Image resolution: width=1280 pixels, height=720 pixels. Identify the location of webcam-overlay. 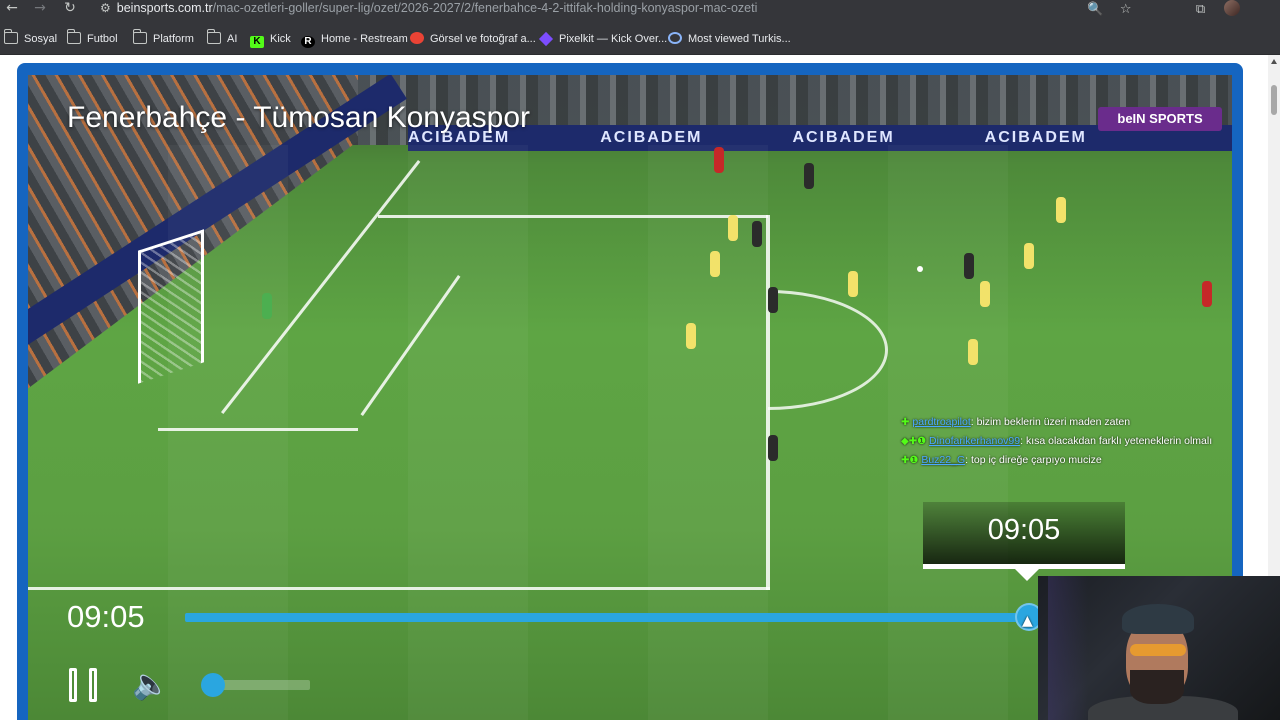
(1159, 648).